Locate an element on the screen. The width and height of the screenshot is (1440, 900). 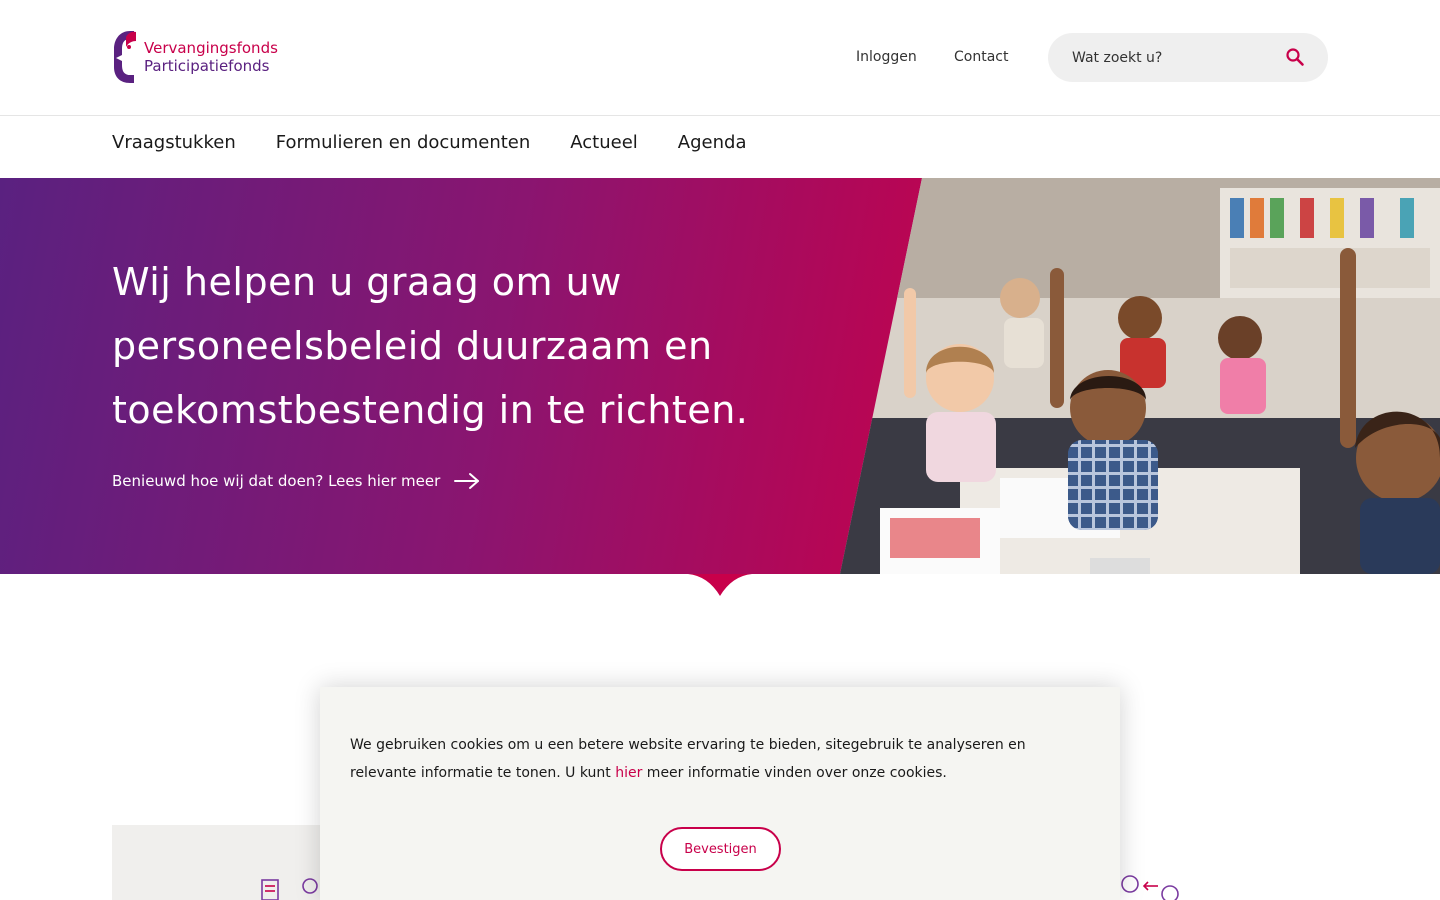
logo-text-line2: Participatiefonds is located at coordinates (207, 66).